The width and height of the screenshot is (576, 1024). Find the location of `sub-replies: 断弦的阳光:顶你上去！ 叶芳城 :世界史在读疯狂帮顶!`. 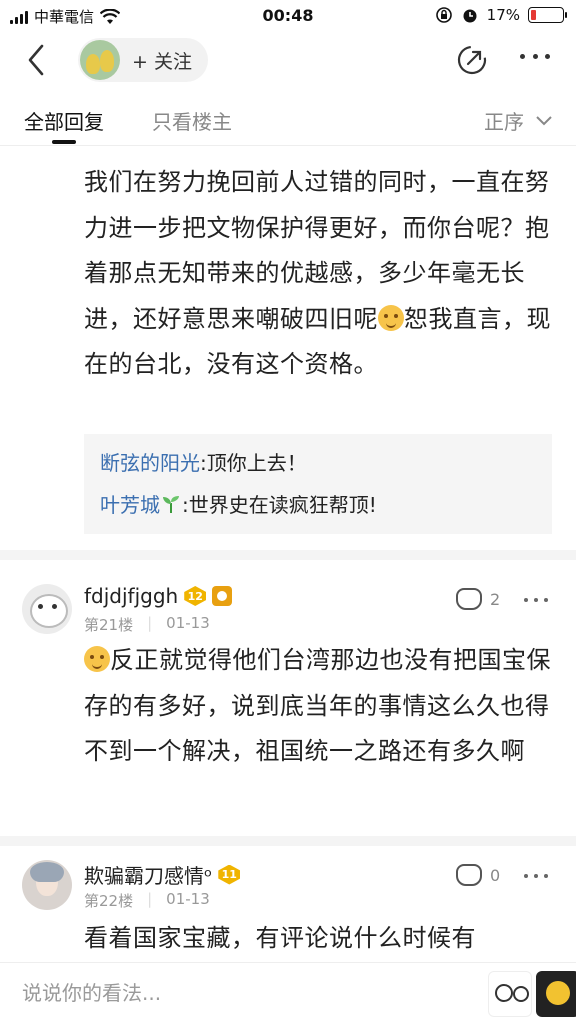

sub-replies: 断弦的阳光:顶你上去！ 叶芳城 :世界史在读疯狂帮顶! is located at coordinates (318, 484).